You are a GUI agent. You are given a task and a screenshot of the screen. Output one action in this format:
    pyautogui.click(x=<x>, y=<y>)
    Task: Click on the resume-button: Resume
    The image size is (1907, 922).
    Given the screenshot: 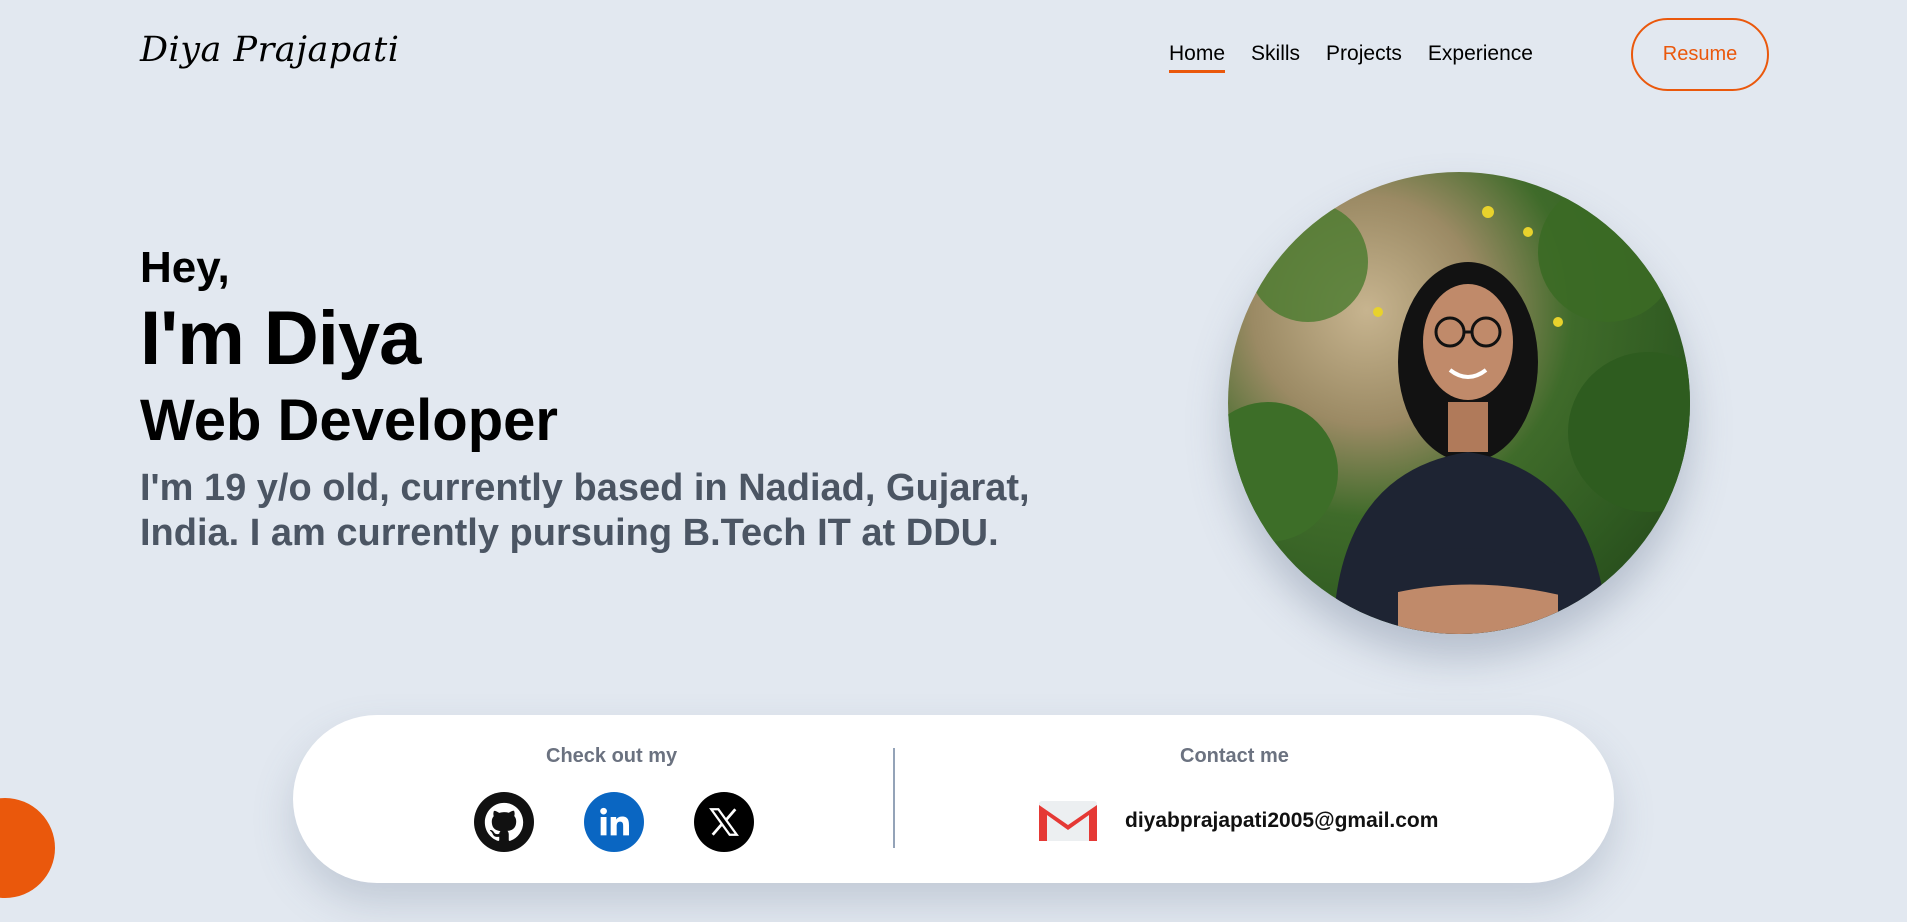 What is the action you would take?
    pyautogui.click(x=1700, y=54)
    